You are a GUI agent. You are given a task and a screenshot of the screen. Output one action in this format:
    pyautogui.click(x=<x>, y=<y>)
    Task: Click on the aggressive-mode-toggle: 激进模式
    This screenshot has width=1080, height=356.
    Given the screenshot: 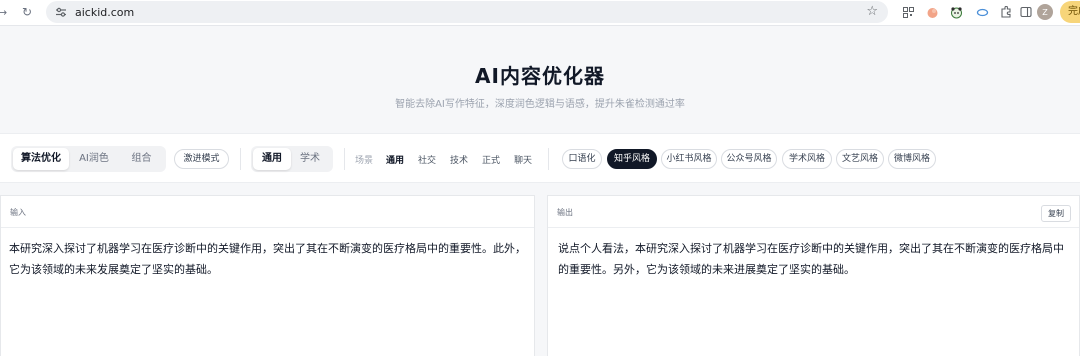 What is the action you would take?
    pyautogui.click(x=201, y=159)
    